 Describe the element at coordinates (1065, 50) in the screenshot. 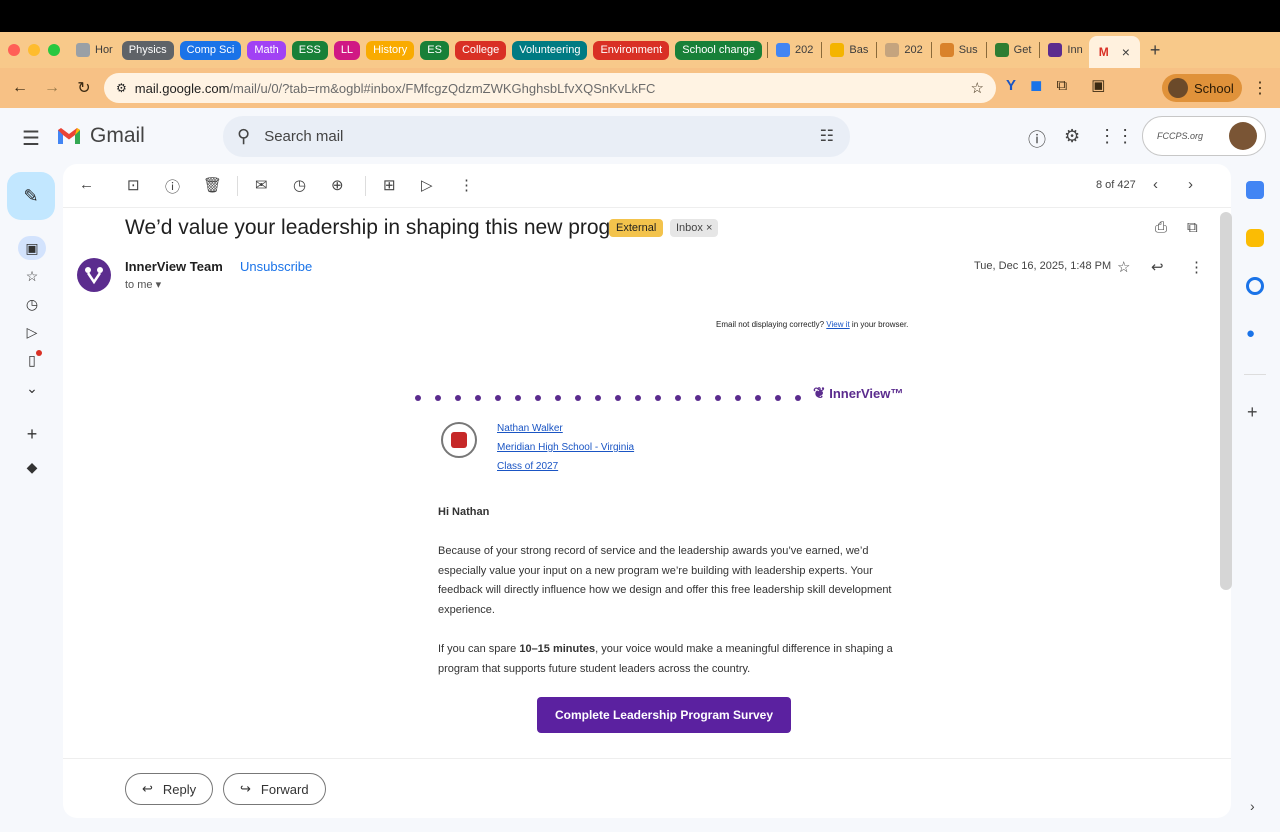

I see `browser-tab: Inn` at that location.